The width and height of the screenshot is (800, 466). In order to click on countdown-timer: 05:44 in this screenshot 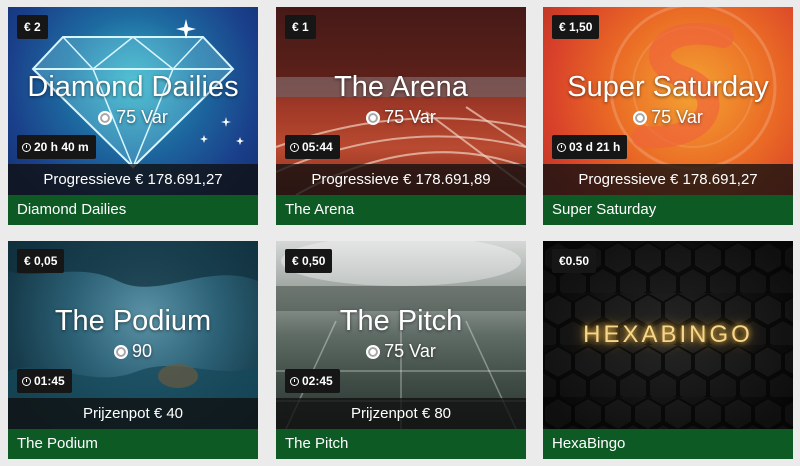, I will do `click(312, 147)`.